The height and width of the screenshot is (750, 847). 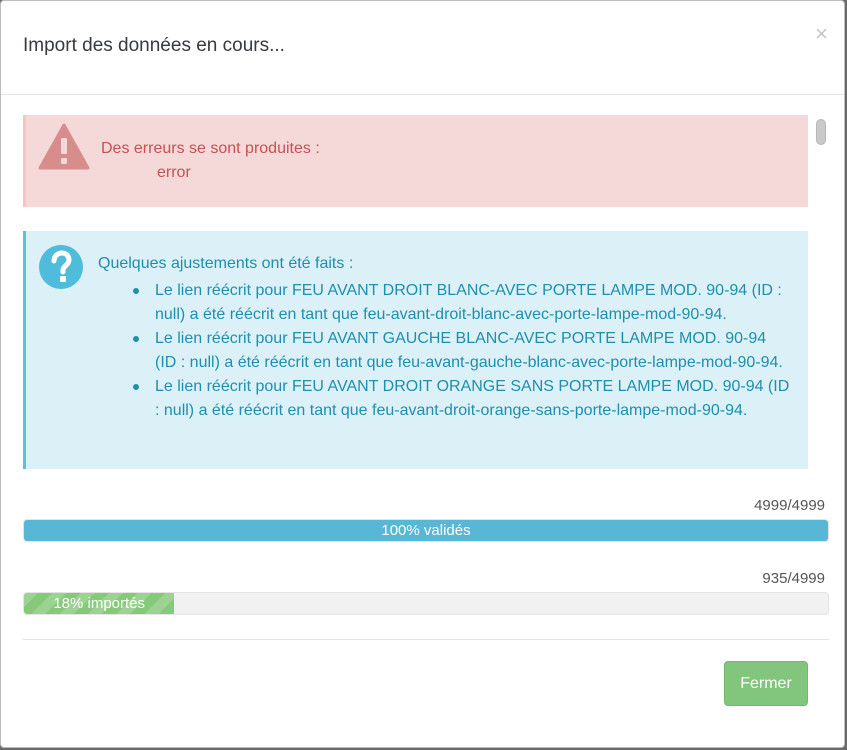 I want to click on import-progress-bar: 18% importés, so click(x=426, y=603).